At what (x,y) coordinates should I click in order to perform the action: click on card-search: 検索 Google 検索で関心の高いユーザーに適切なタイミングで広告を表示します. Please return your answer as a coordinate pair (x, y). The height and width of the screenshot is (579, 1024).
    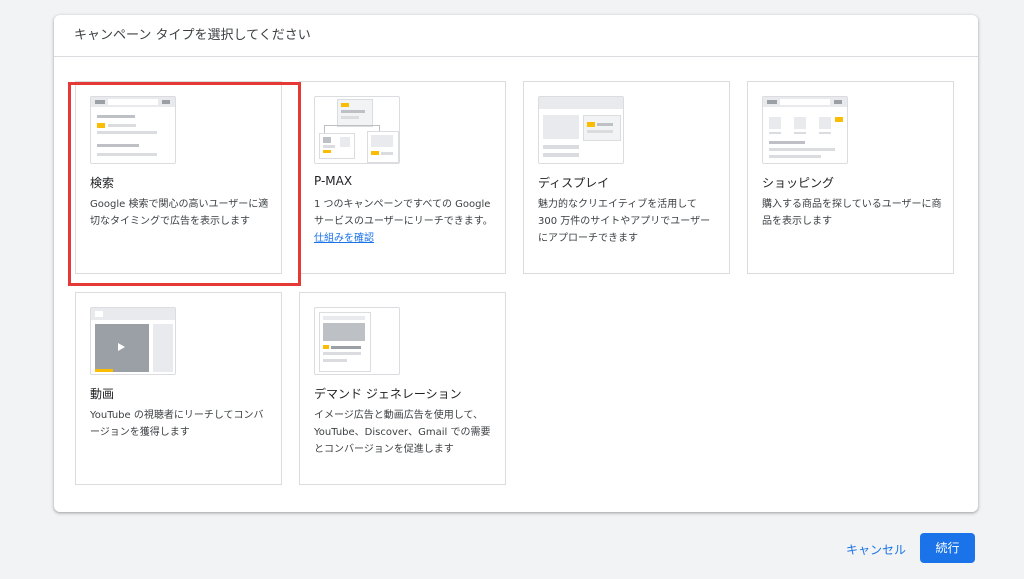
    Looking at the image, I should click on (178, 177).